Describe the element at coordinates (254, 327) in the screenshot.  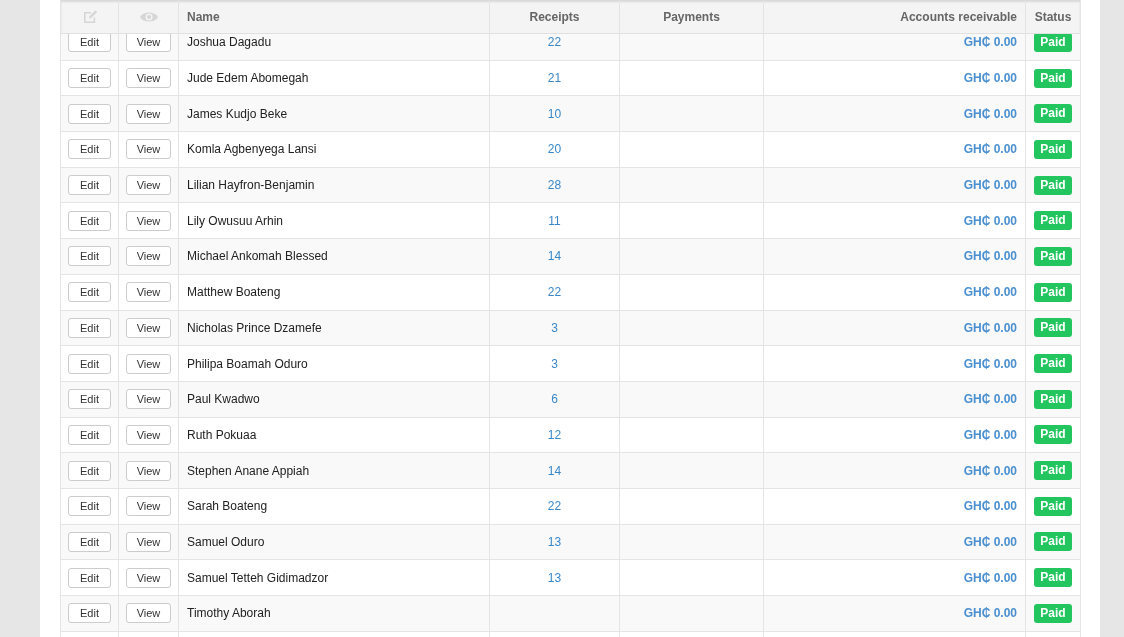
I see `name-text: Nicholas Prince Dzamefe` at that location.